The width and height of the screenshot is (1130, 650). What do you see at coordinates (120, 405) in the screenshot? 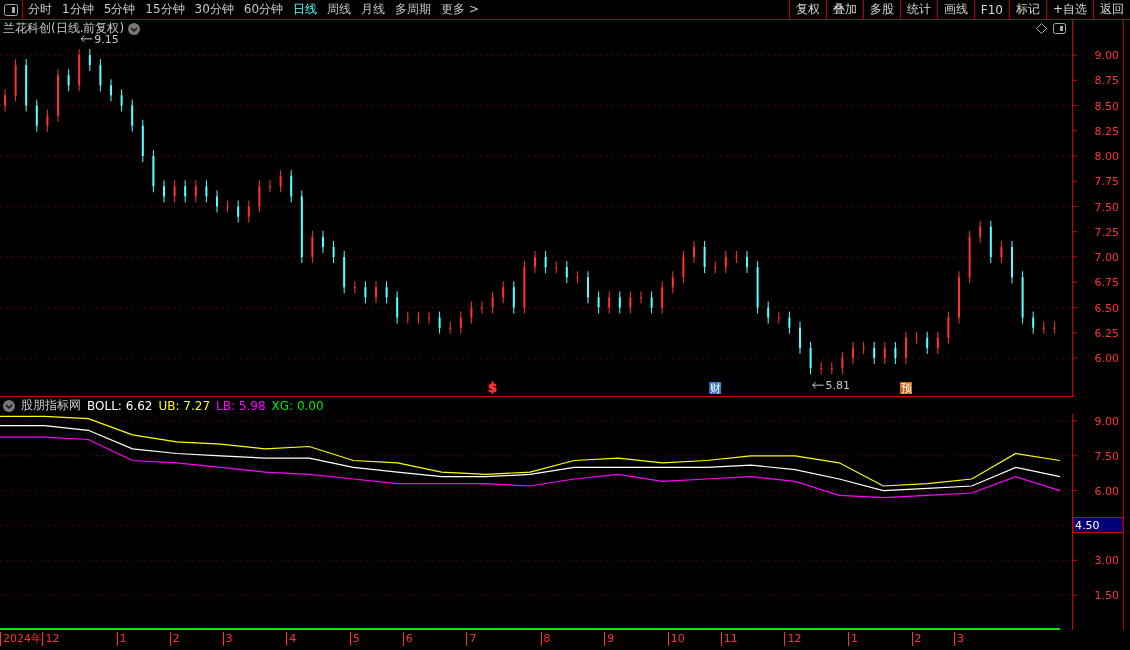
I see `indicator-value: BOLL: 6.62` at bounding box center [120, 405].